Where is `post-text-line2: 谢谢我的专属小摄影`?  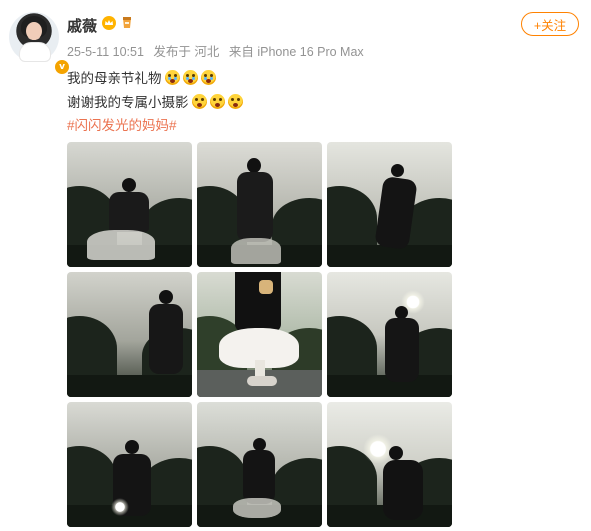 post-text-line2: 谢谢我的专属小摄影 is located at coordinates (155, 101).